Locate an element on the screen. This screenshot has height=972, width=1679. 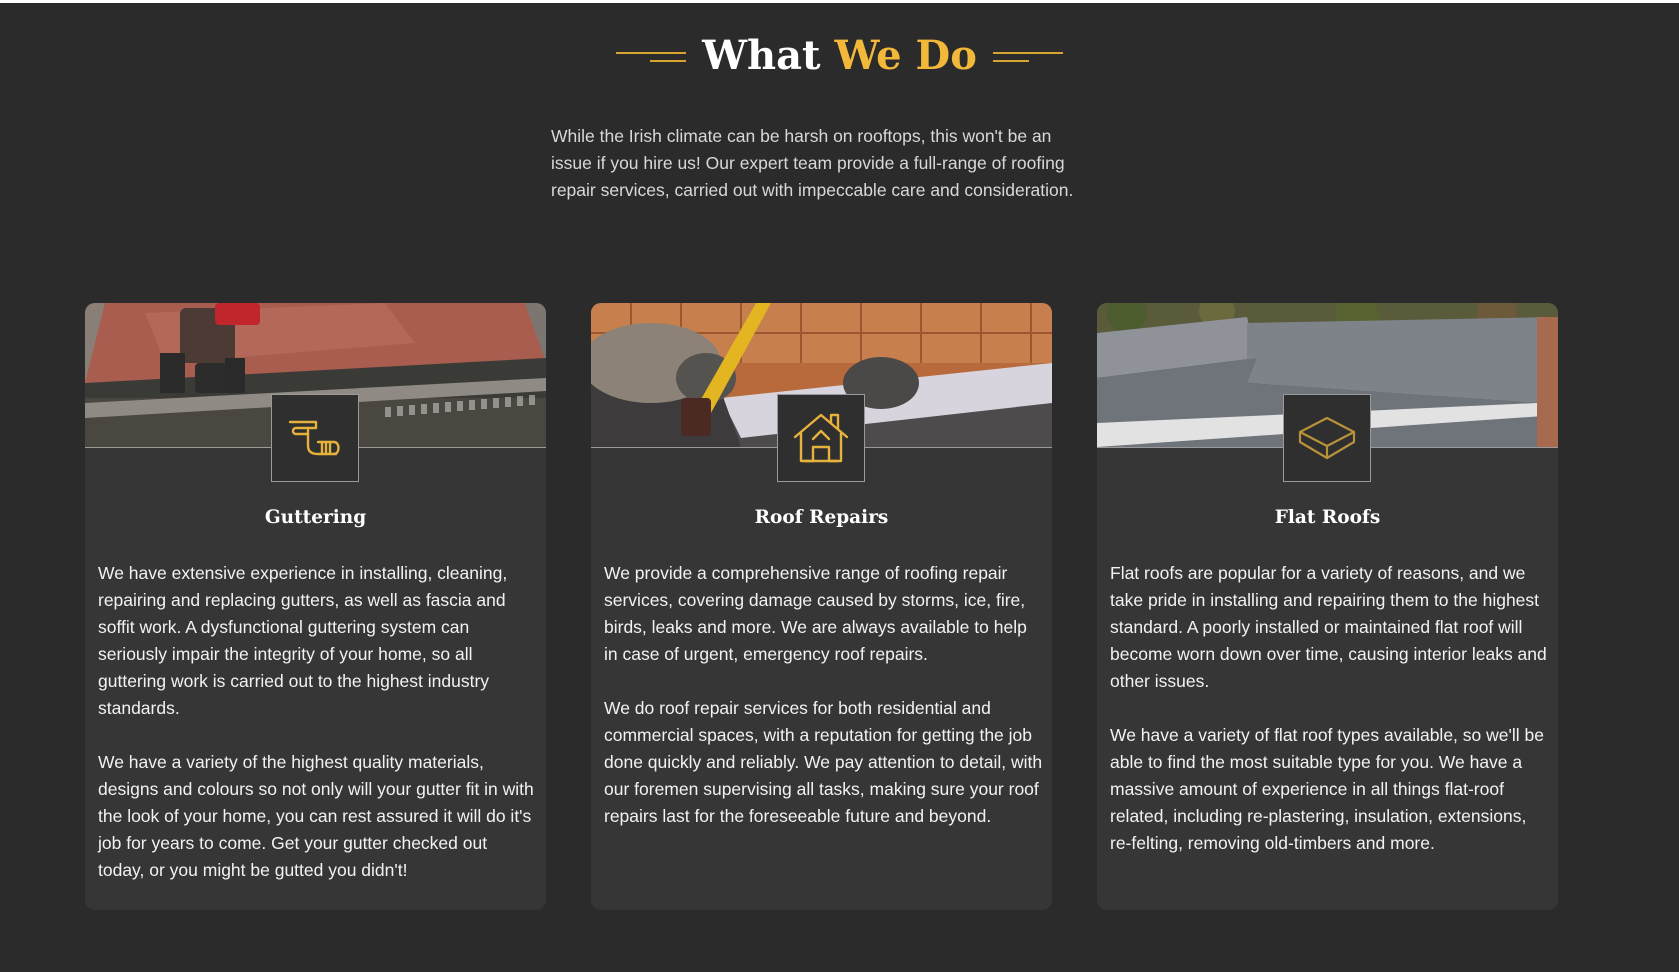
card-title: Roof Repairs is located at coordinates (821, 517).